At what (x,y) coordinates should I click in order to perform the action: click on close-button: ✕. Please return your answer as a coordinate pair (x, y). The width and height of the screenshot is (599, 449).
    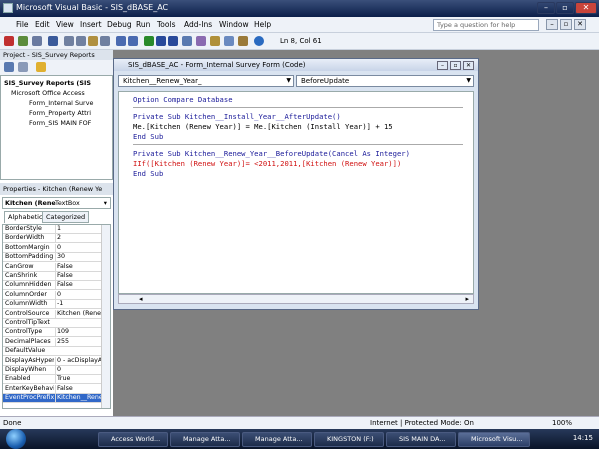
    Looking at the image, I should click on (586, 8).